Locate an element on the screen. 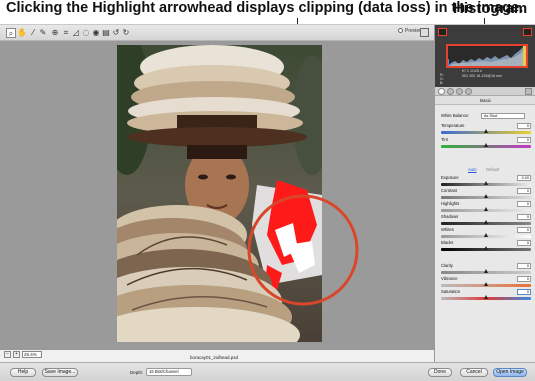  white-balance-icon: ⁄ is located at coordinates (33, 33).